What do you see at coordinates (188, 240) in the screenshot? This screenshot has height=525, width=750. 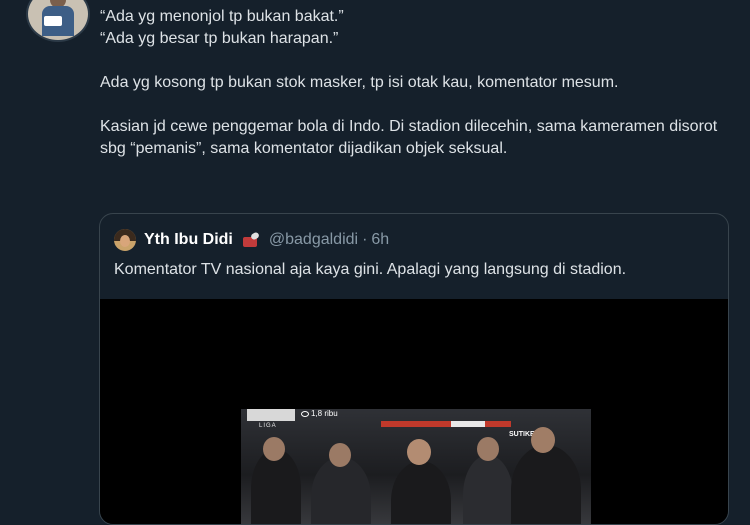 I see `quoted-display-name: Yth Ibu Didi` at bounding box center [188, 240].